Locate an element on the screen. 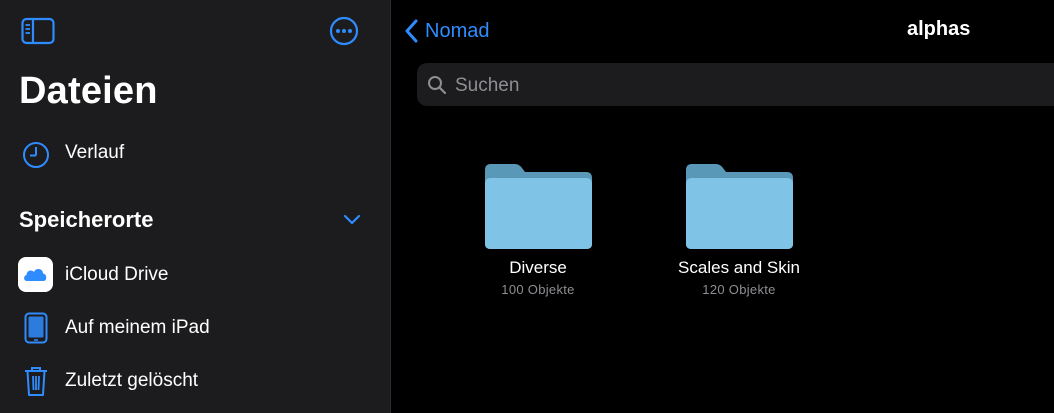 The width and height of the screenshot is (1054, 413). sidebar-toggle-icon is located at coordinates (38, 31).